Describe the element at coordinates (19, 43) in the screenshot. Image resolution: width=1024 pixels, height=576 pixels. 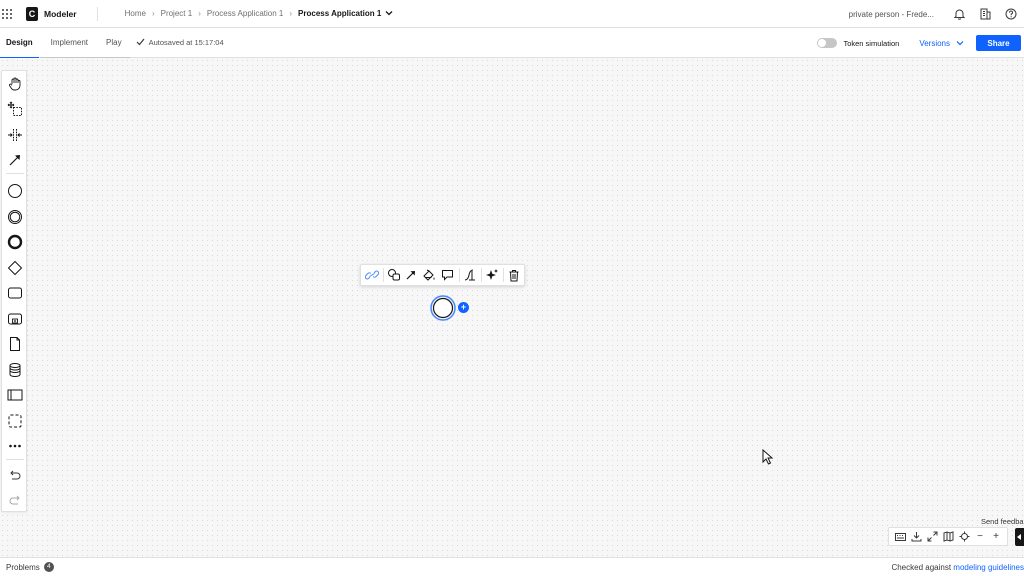
I see `tab-design: Design` at that location.